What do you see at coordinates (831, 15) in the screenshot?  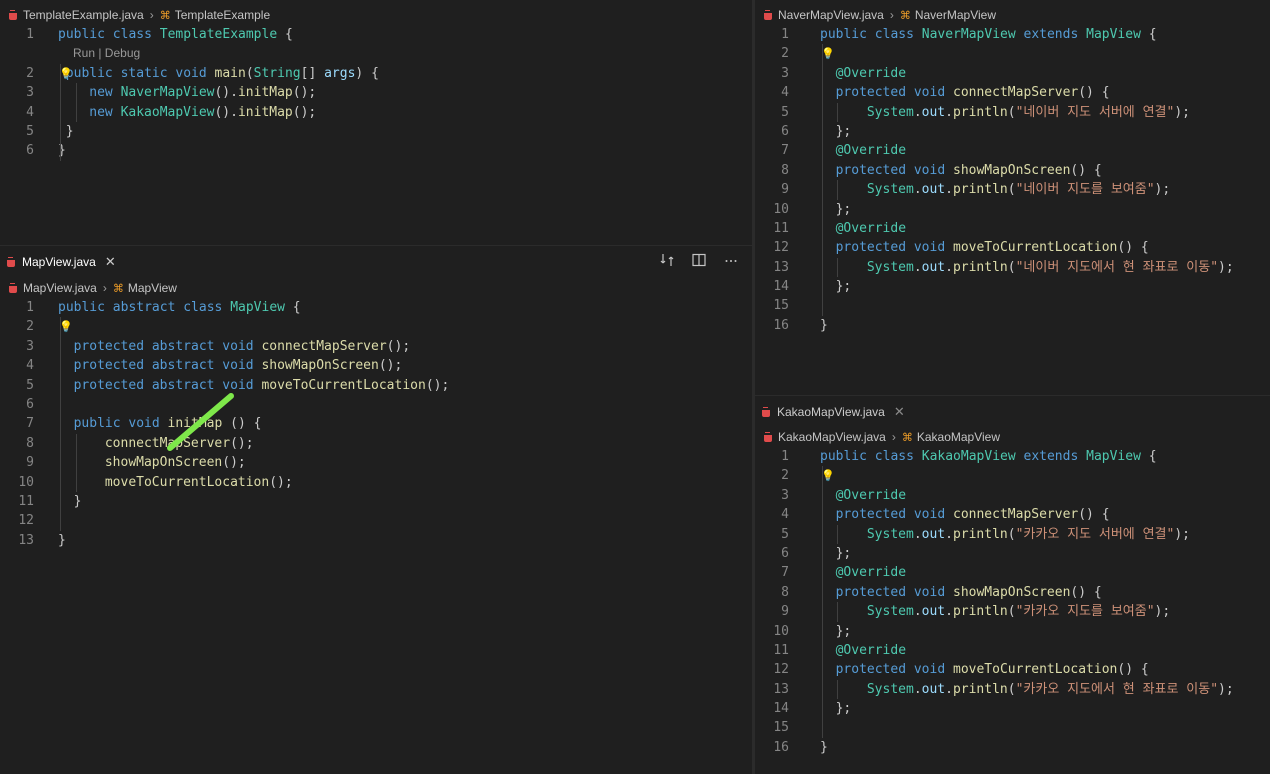 I see `breadcrumb-file: NaverMapView.java` at bounding box center [831, 15].